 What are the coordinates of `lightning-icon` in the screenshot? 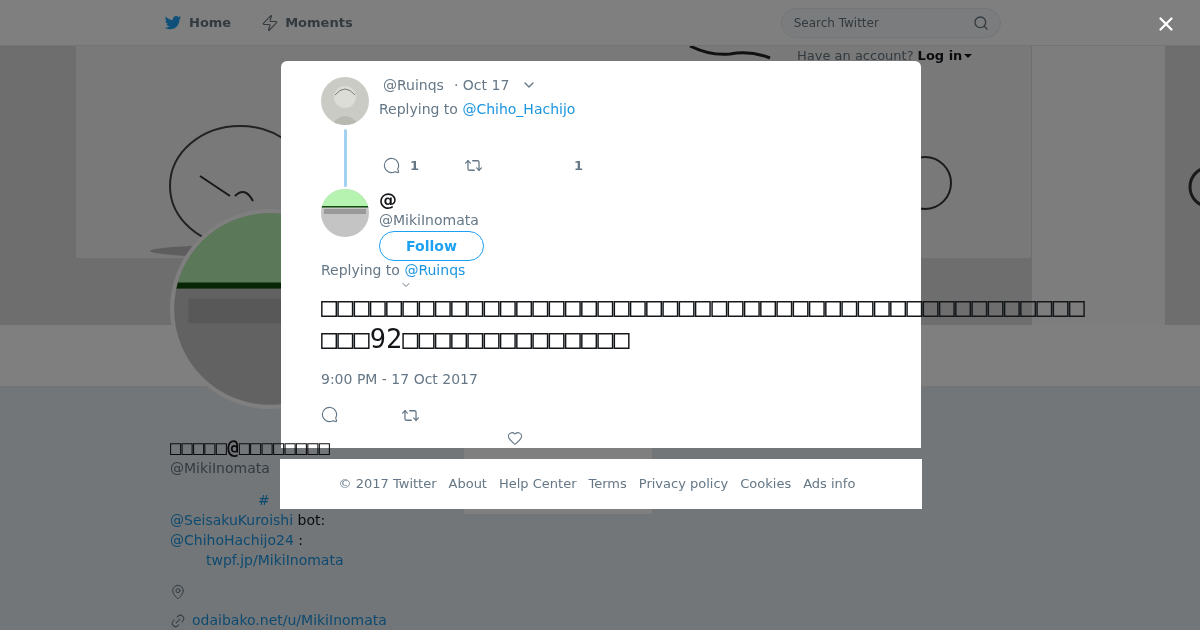 It's located at (270, 22).